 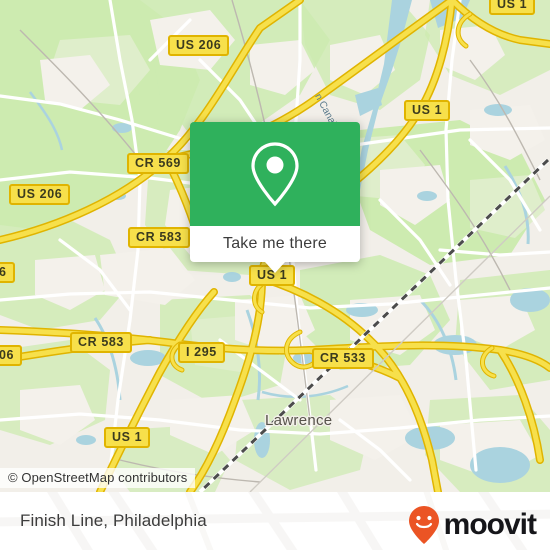 I want to click on location-popup: Take me there, so click(x=275, y=197).